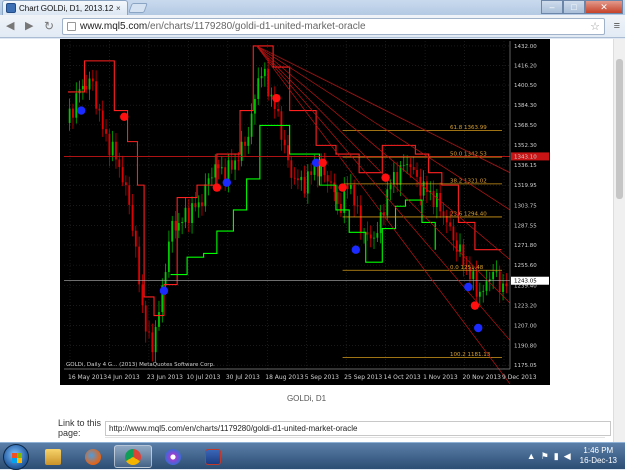 The width and height of the screenshot is (625, 470). Describe the element at coordinates (10, 25) in the screenshot. I see `back-arrow-icon: ◀` at that location.